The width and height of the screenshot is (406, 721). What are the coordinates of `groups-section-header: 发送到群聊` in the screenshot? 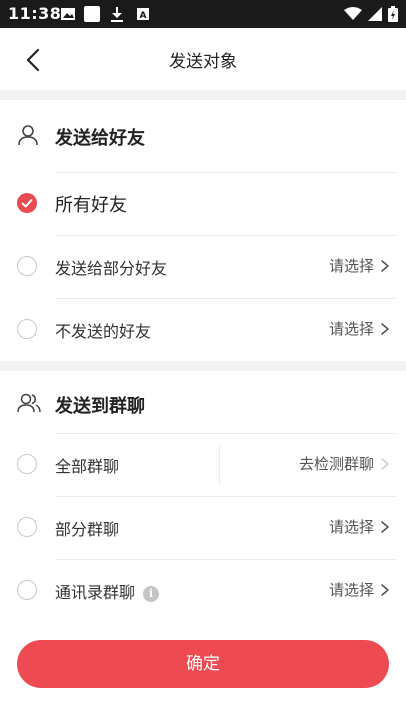 It's located at (203, 402).